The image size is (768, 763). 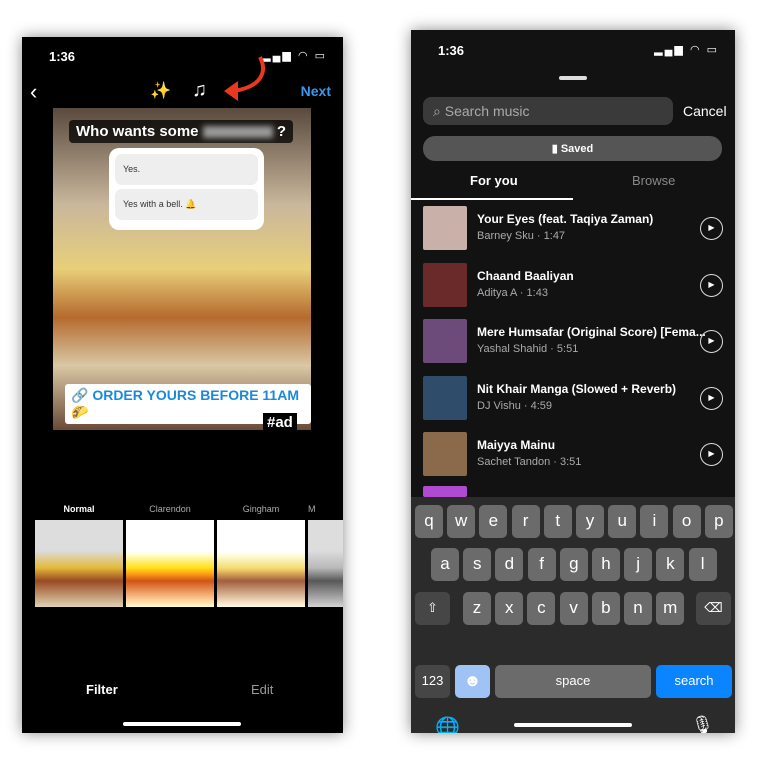 What do you see at coordinates (573, 455) in the screenshot?
I see `song-row: Maiyya Mainu Sachet Tandon · 3:51 ▶` at bounding box center [573, 455].